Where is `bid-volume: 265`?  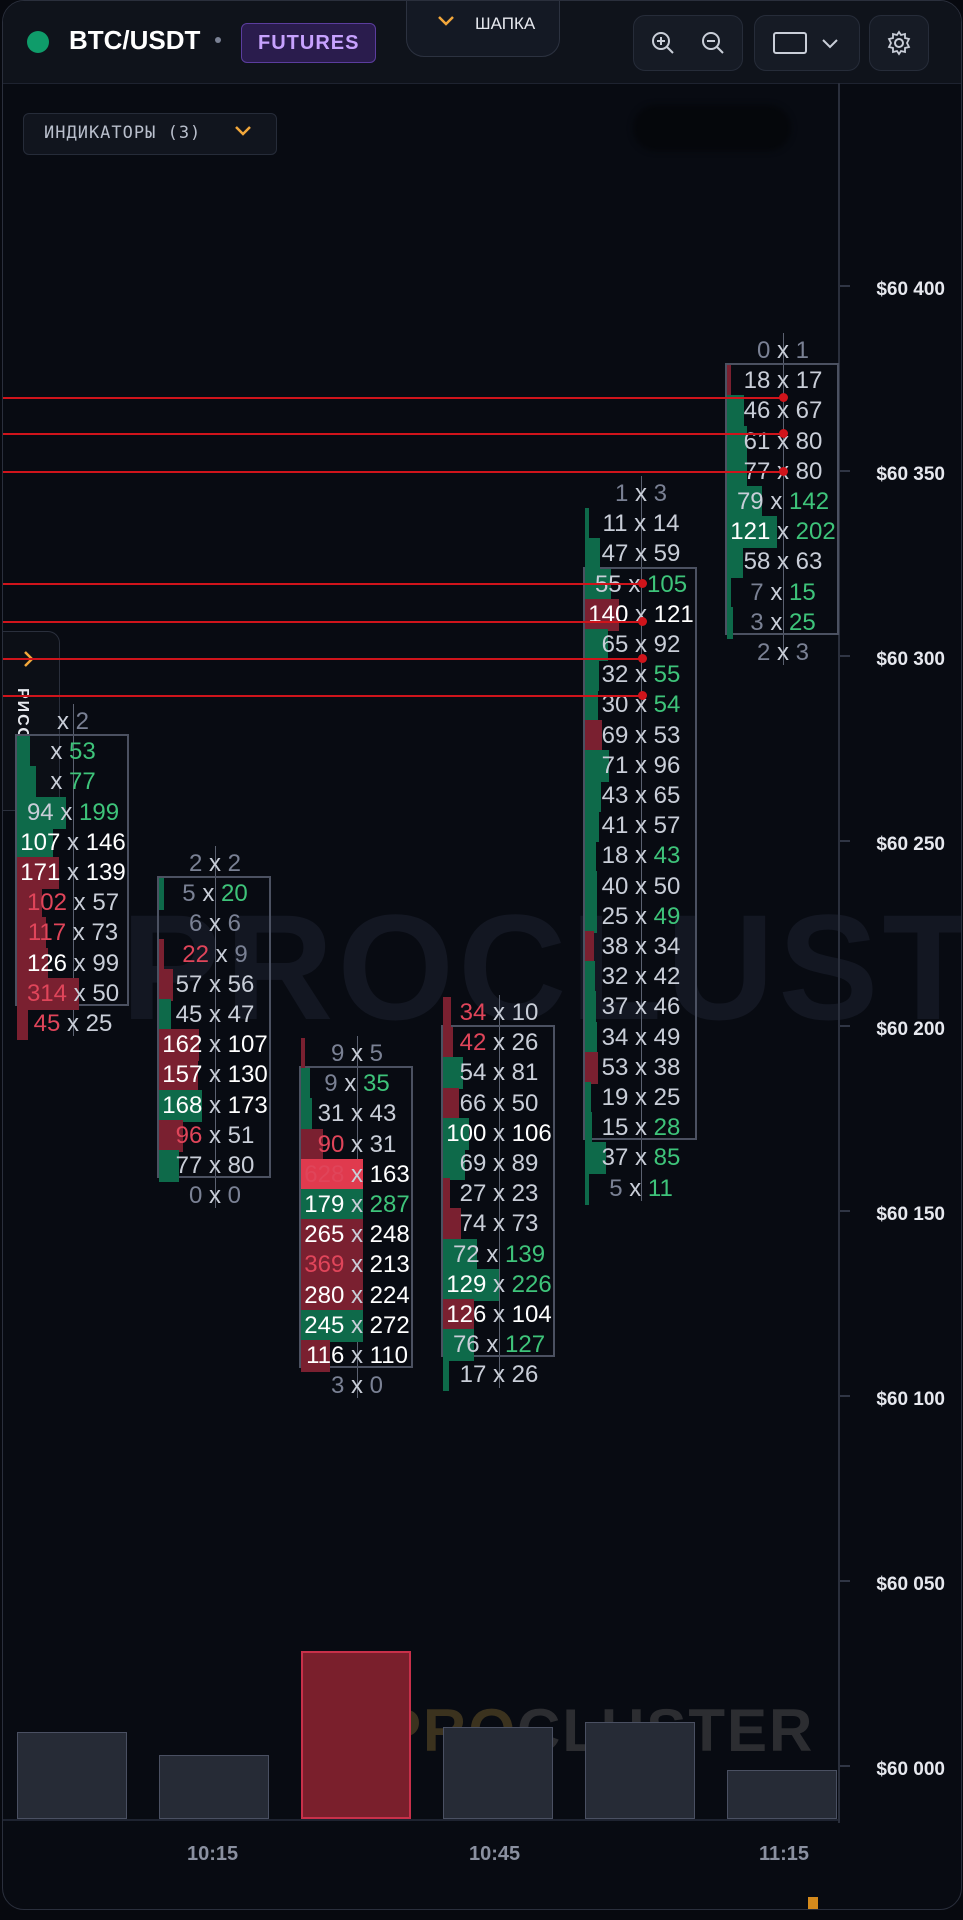
bid-volume: 265 is located at coordinates (324, 1235).